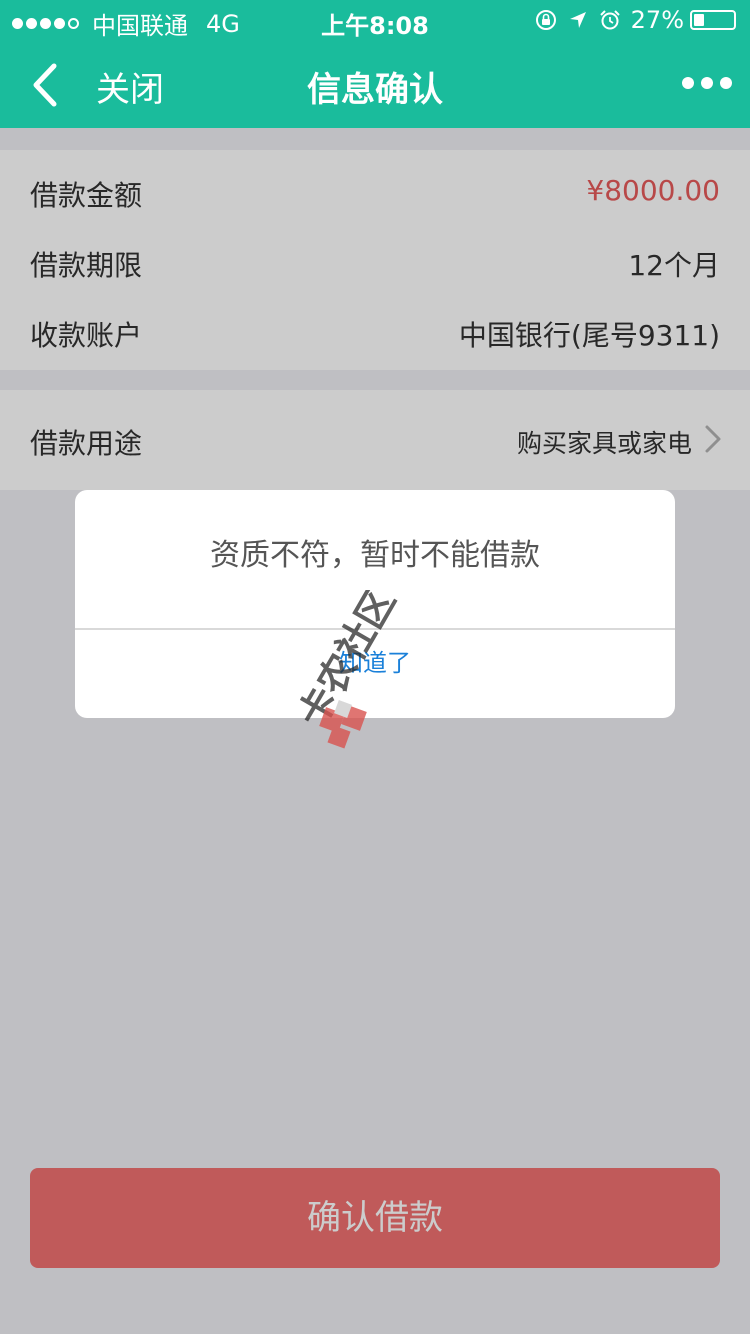 Image resolution: width=750 pixels, height=1334 pixels. What do you see at coordinates (375, 674) in the screenshot?
I see `dialog-ok-button: 知道了` at bounding box center [375, 674].